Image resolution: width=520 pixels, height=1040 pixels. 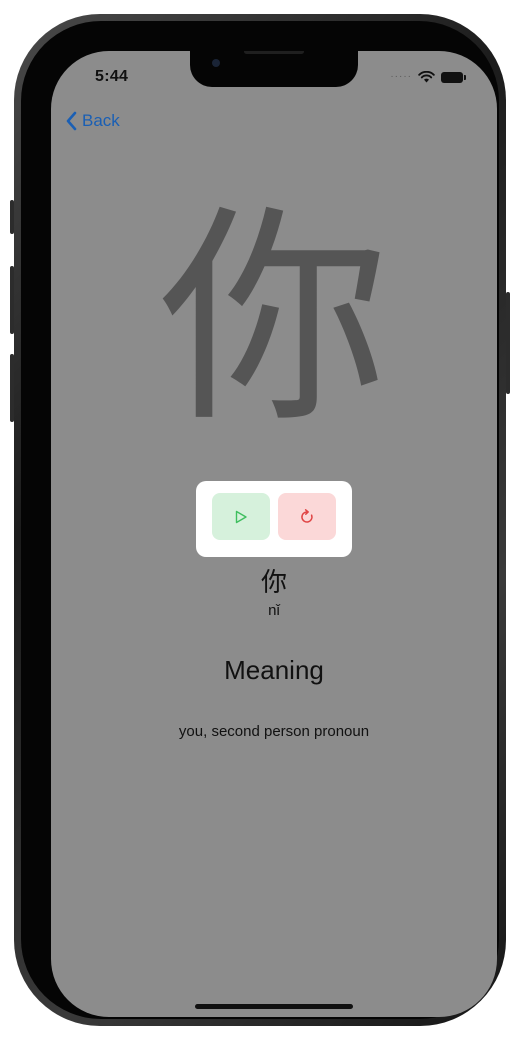 I want to click on home-indicator, so click(x=274, y=1006).